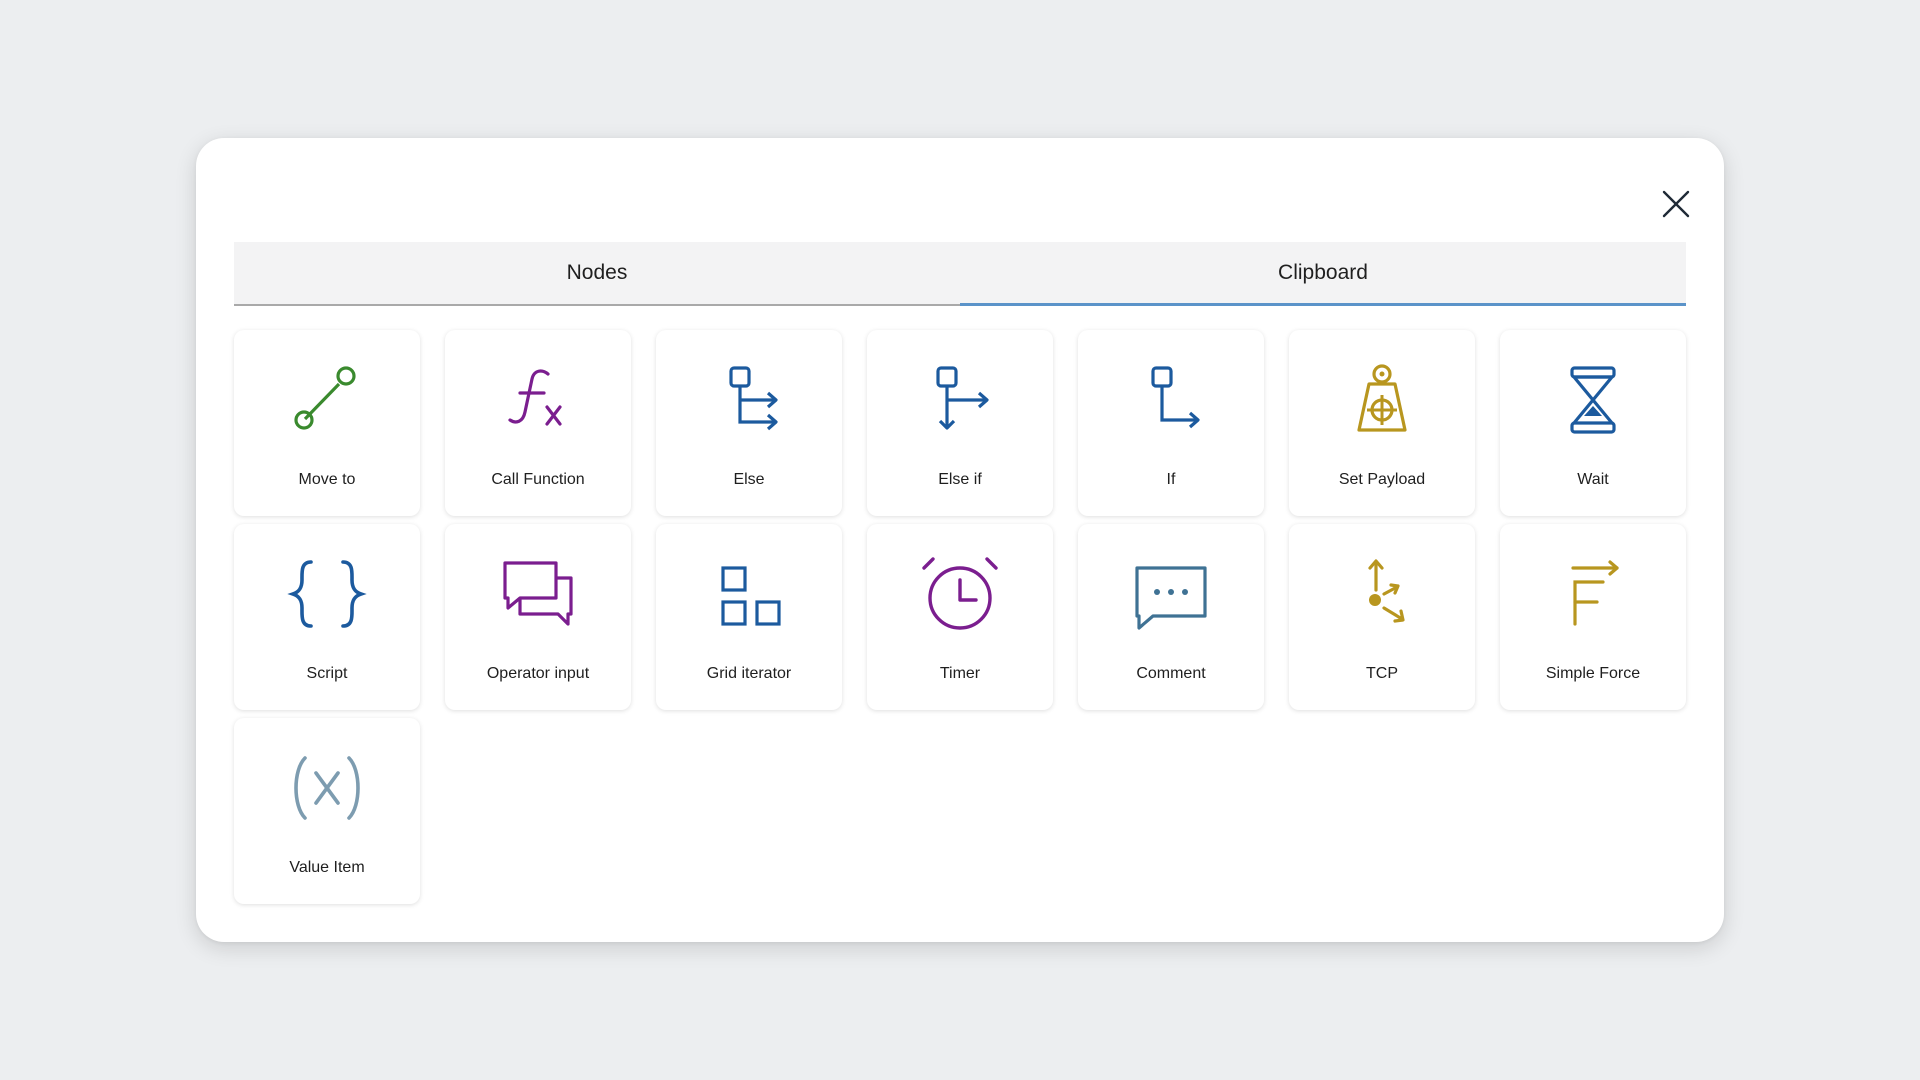 The height and width of the screenshot is (1080, 1920). I want to click on node-tile-tcp: TCP, so click(1382, 617).